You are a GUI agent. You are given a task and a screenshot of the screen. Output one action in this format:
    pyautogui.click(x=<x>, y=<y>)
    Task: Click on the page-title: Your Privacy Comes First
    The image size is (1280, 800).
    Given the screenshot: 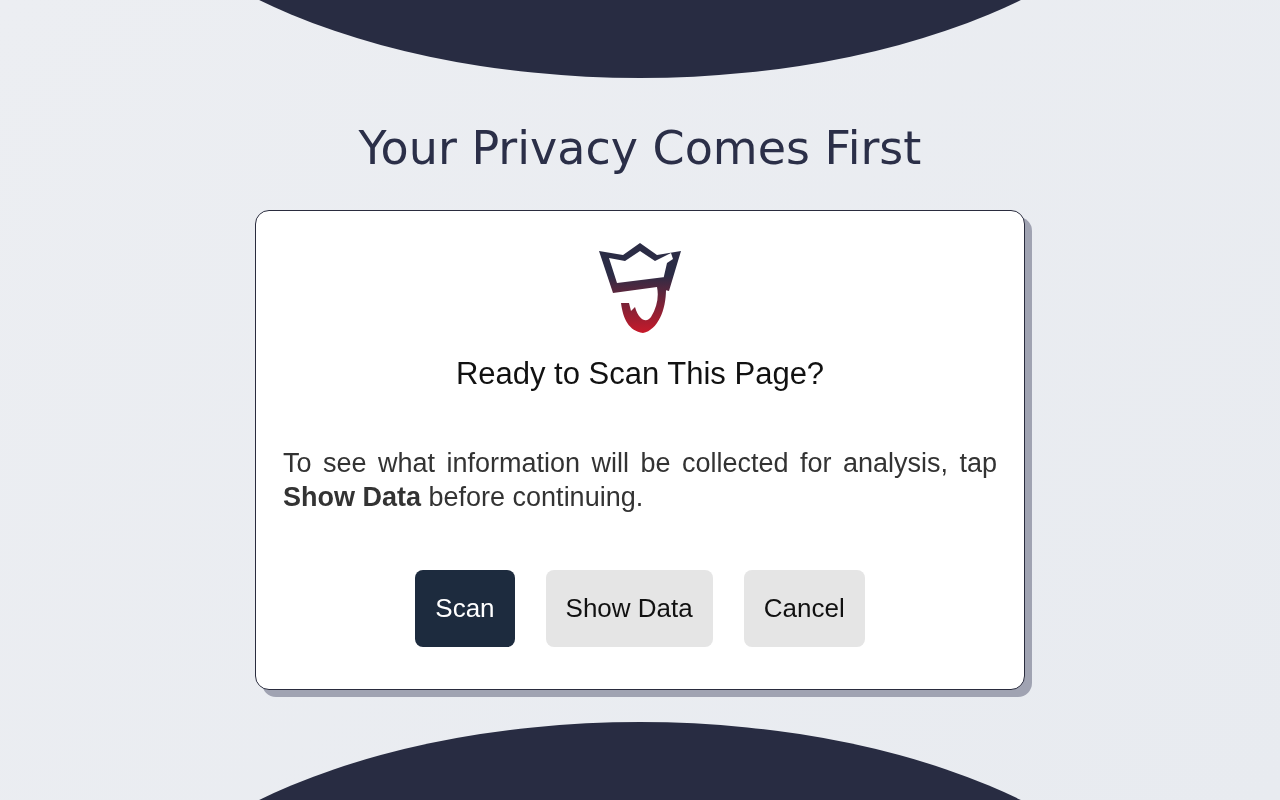 What is the action you would take?
    pyautogui.click(x=640, y=148)
    